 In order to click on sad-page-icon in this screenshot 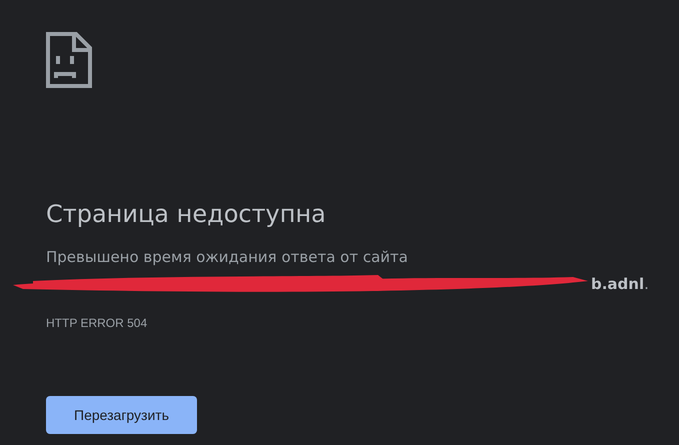, I will do `click(69, 60)`.